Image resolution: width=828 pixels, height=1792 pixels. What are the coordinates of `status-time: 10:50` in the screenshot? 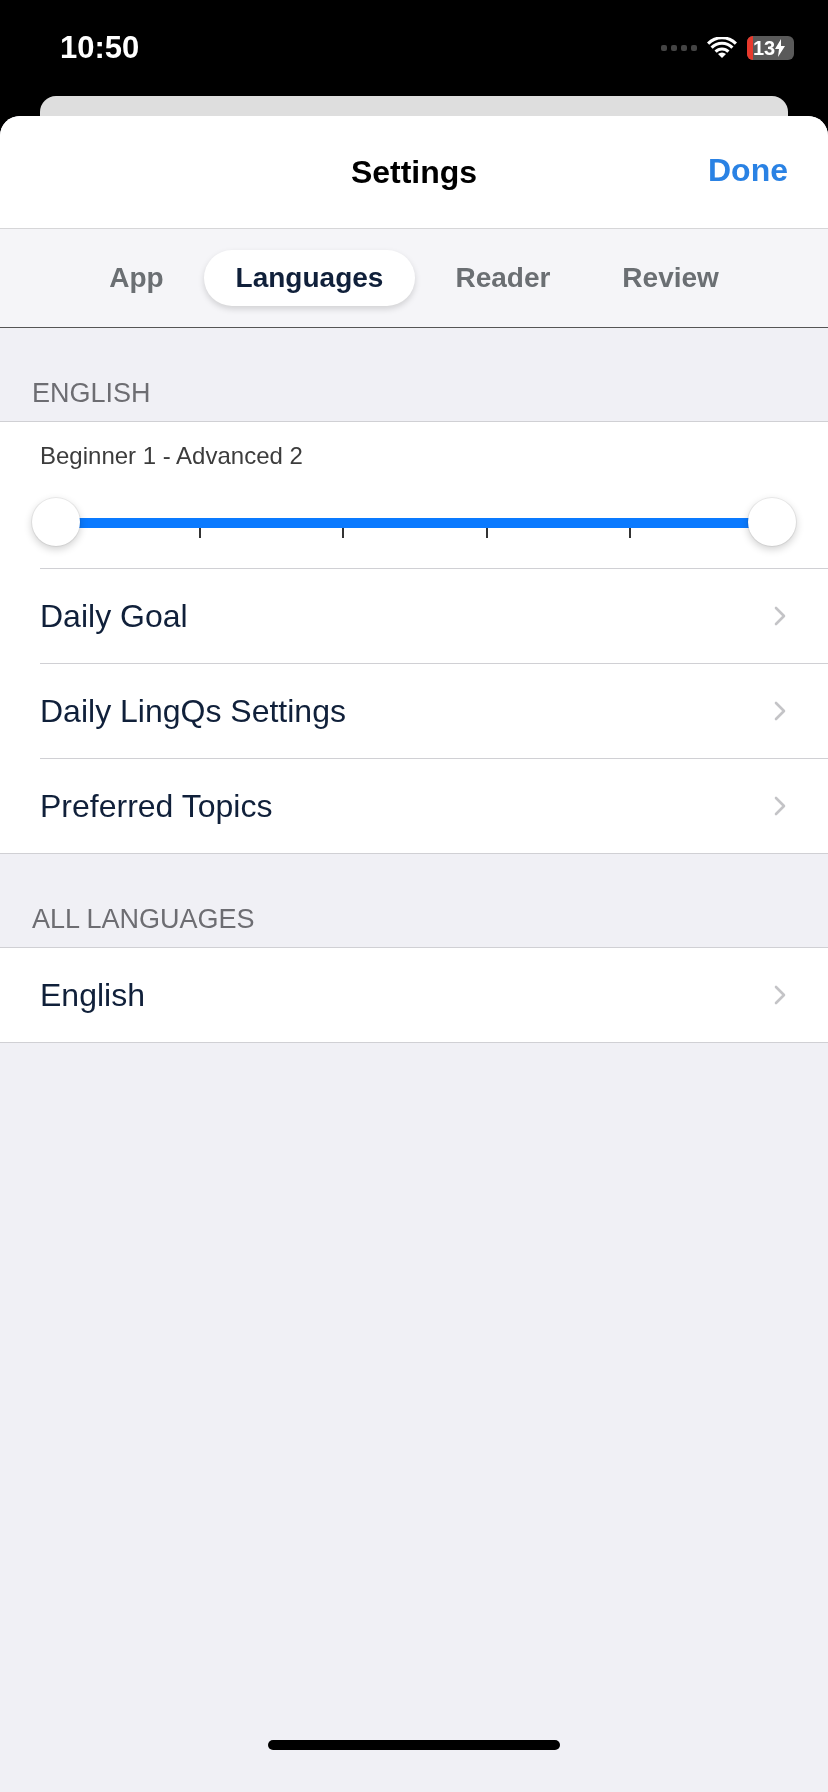 It's located at (100, 48).